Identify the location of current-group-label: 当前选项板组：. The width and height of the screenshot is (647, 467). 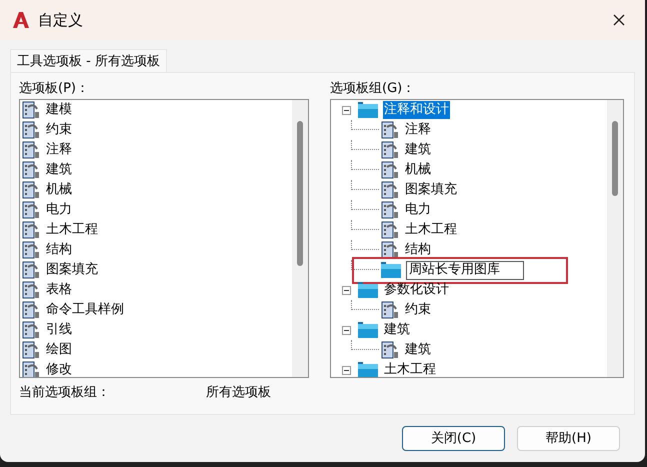
(65, 393).